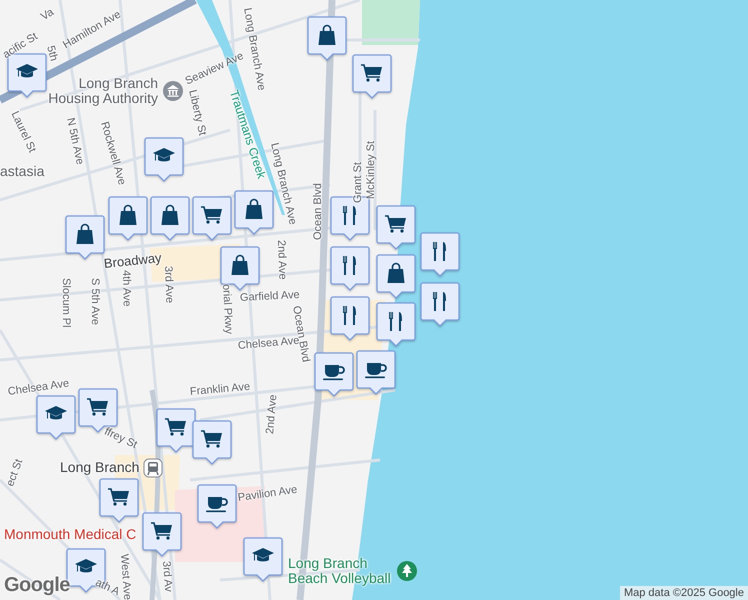 This screenshot has width=748, height=600. What do you see at coordinates (358, 183) in the screenshot?
I see `street-label: Grant St` at bounding box center [358, 183].